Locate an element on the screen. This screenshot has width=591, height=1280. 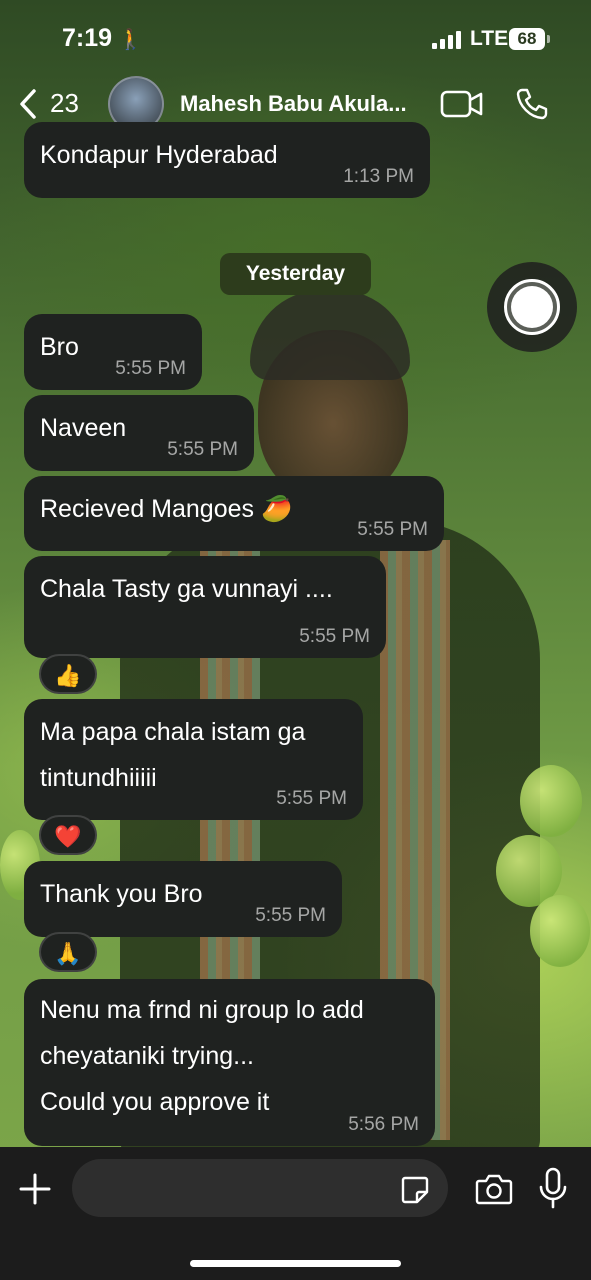
message-bubble: Kondapur Hyderabad 1:13 PM is located at coordinates (227, 160).